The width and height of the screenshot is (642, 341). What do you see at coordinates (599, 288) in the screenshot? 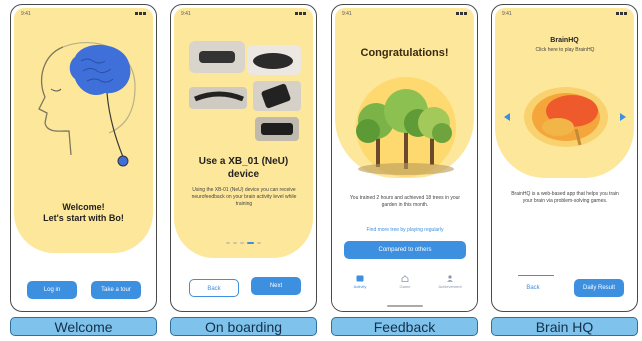
I see `daily-result-button: Daily Result` at bounding box center [599, 288].